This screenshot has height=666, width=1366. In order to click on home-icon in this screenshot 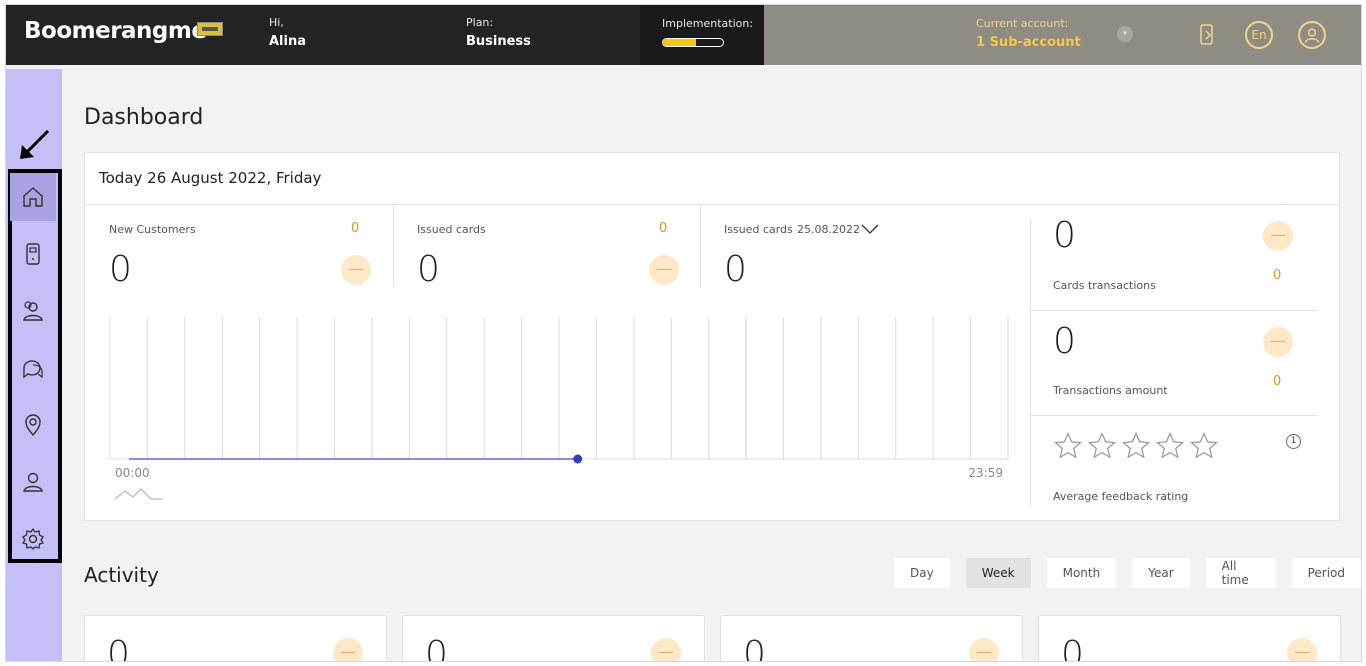, I will do `click(33, 197)`.